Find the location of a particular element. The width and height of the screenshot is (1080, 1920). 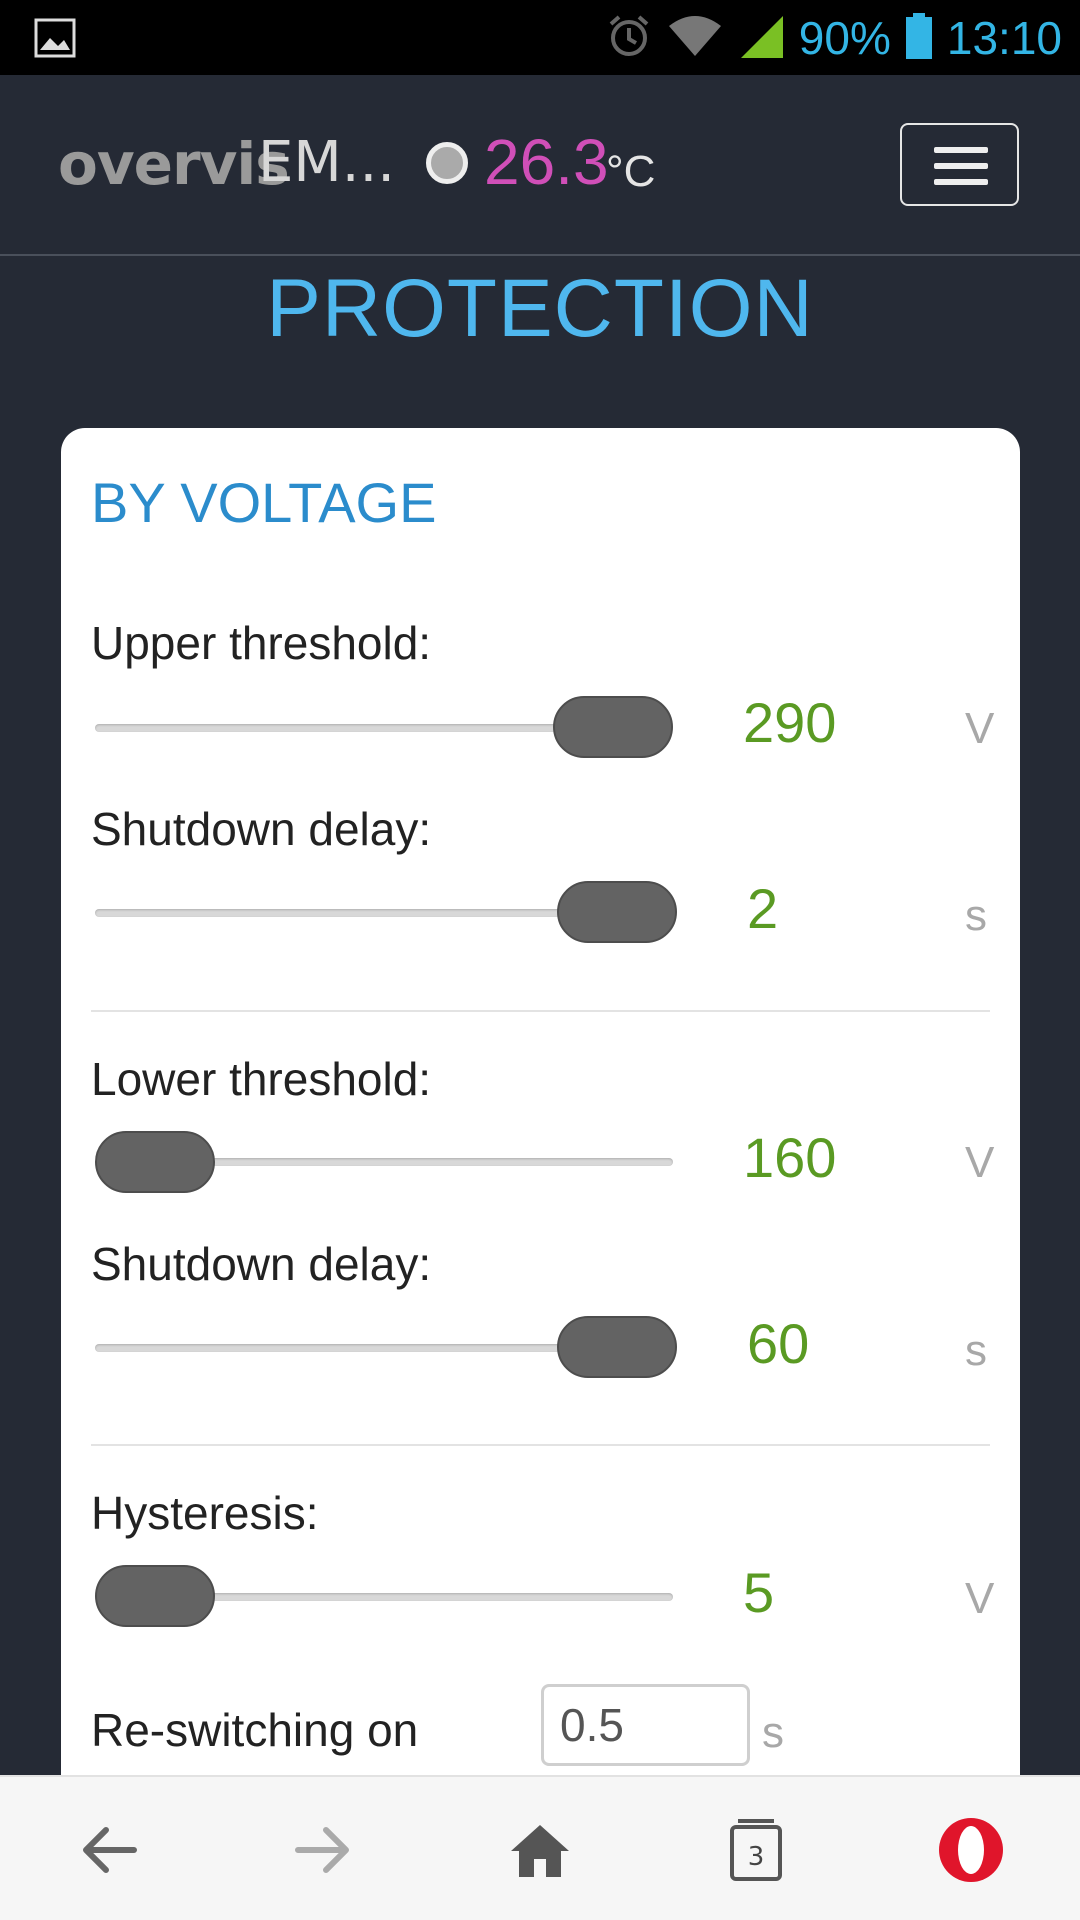

upper-shutdown-delay-value: 2 is located at coordinates (763, 908).